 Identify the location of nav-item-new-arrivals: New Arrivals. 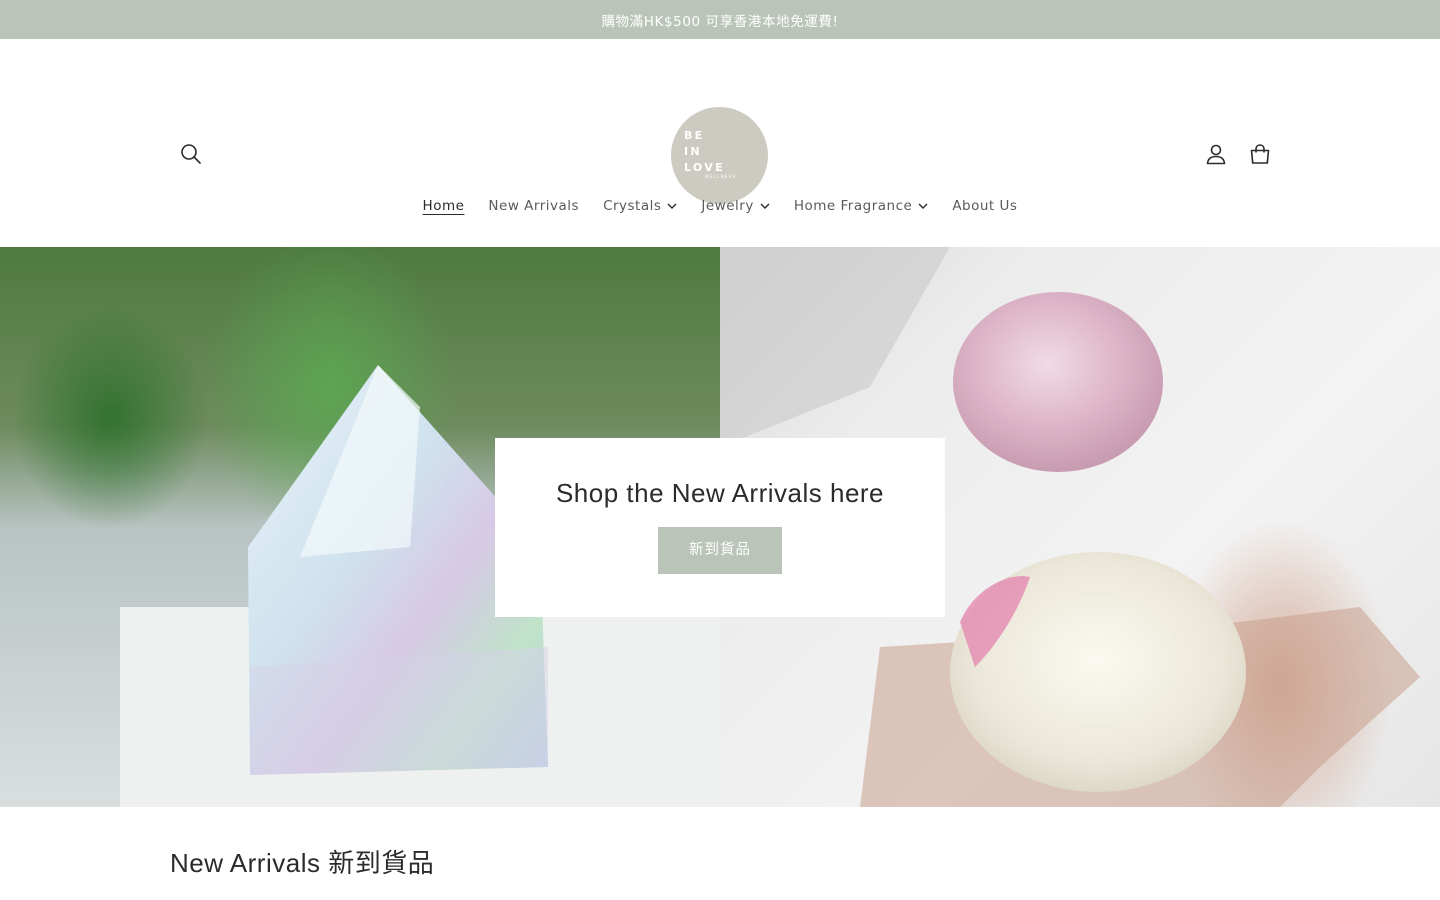
(533, 206).